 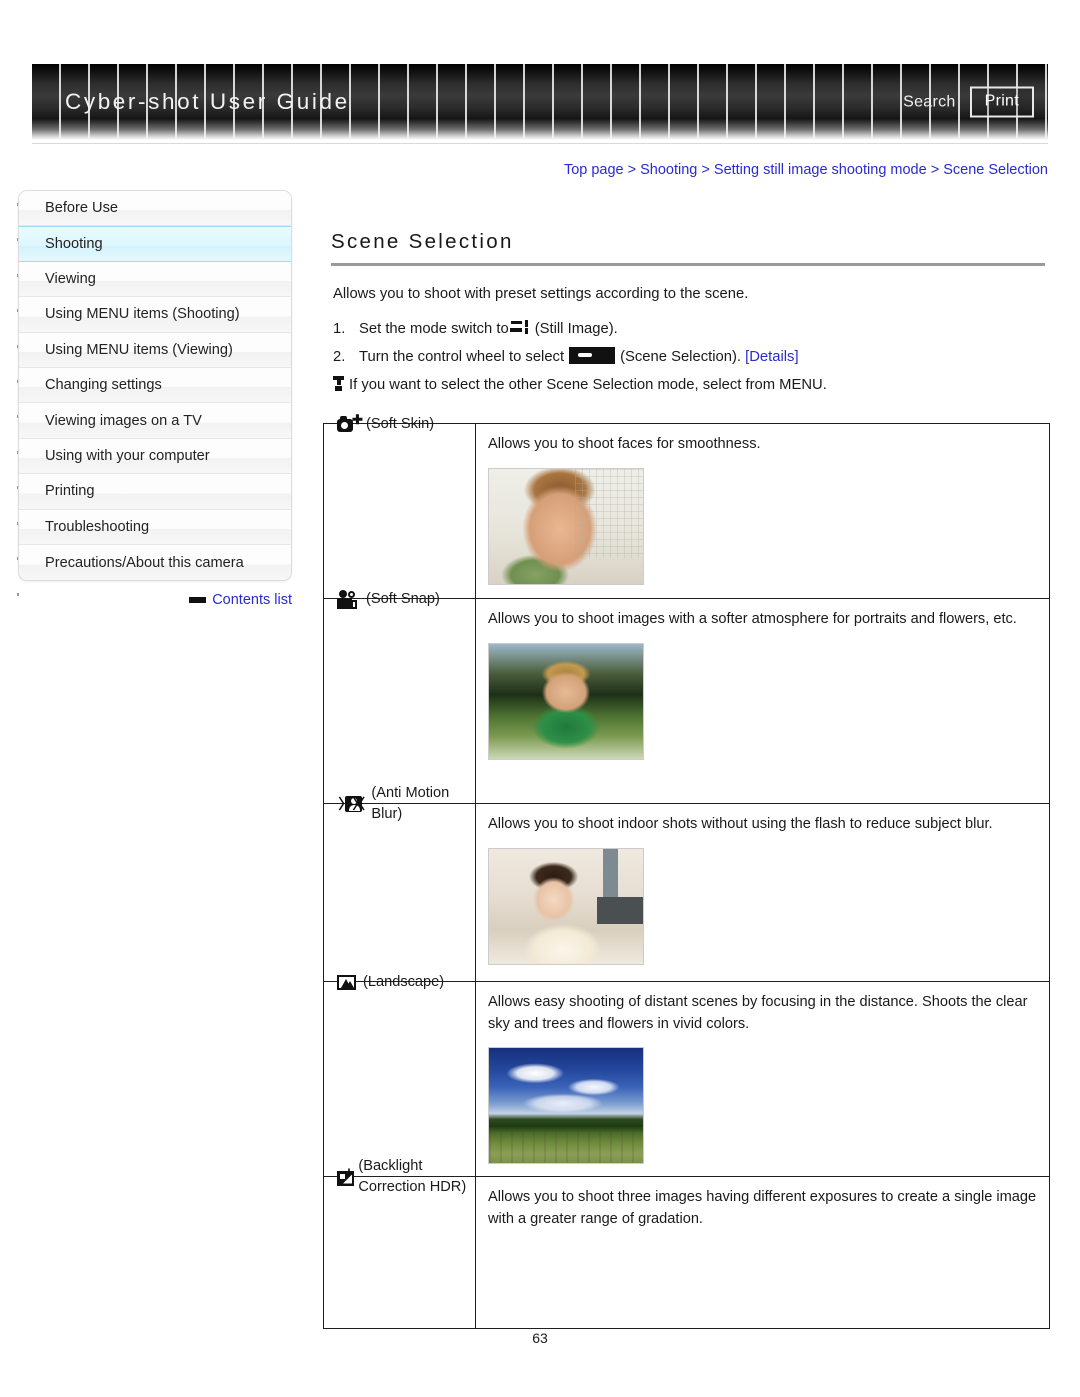 What do you see at coordinates (144, 562) in the screenshot?
I see `sidebar-item-label: Precautions/About this camera` at bounding box center [144, 562].